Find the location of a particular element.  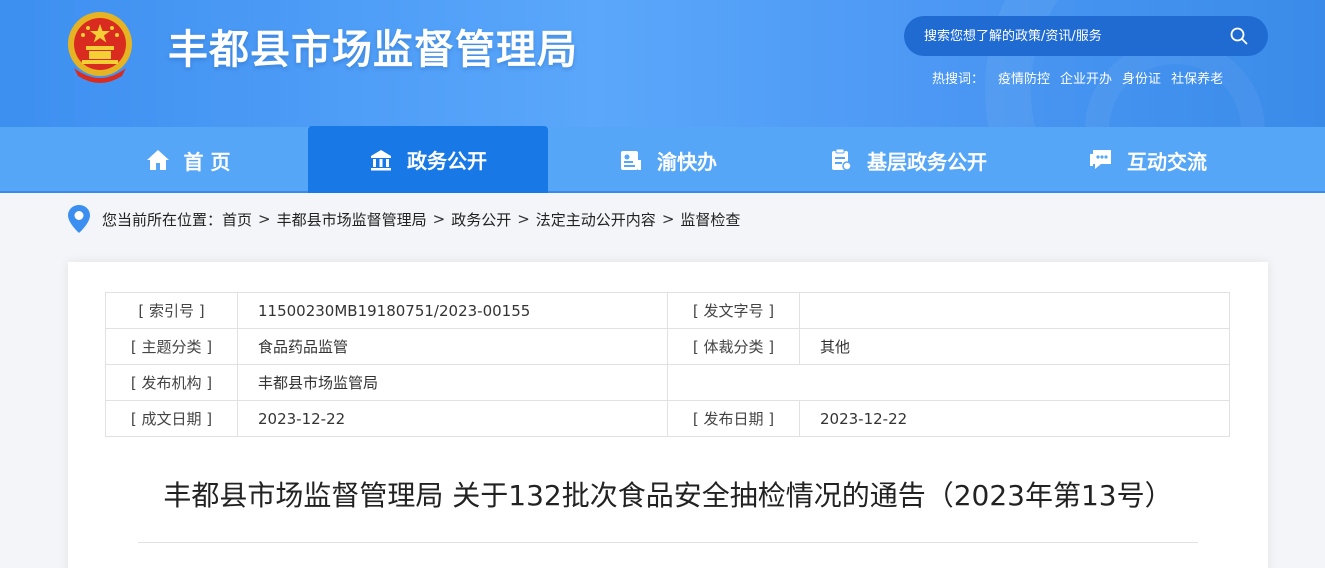

breadcrumb-link: 监督检查 is located at coordinates (710, 219).